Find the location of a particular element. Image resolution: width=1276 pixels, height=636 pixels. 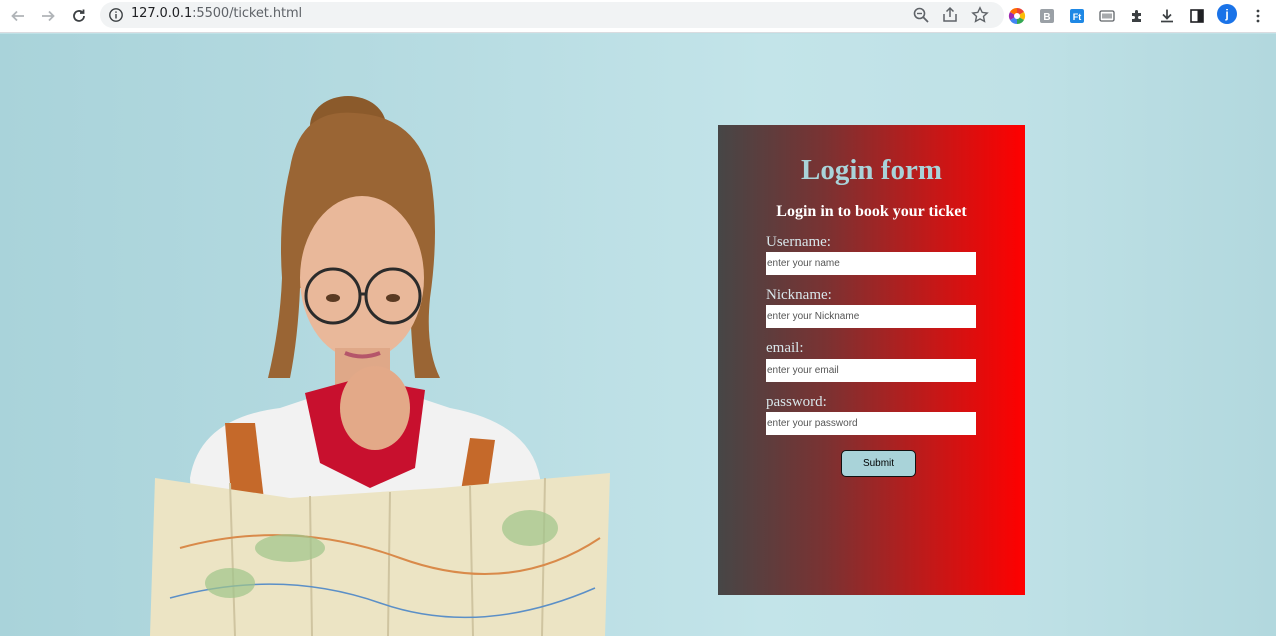

ft-extension-icon: Ft is located at coordinates (1077, 16).